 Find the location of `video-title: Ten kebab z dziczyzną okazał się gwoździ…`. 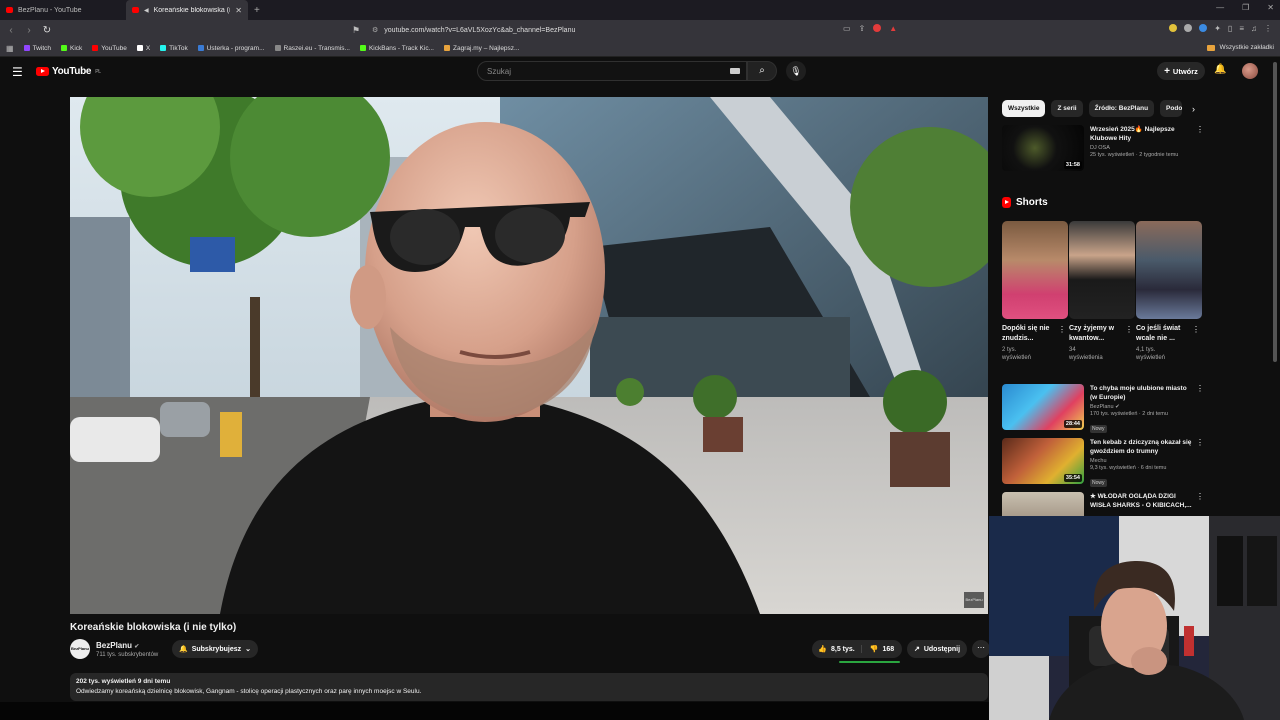

video-title: Ten kebab z dziczyzną okazał się gwoździ… is located at coordinates (1142, 447).